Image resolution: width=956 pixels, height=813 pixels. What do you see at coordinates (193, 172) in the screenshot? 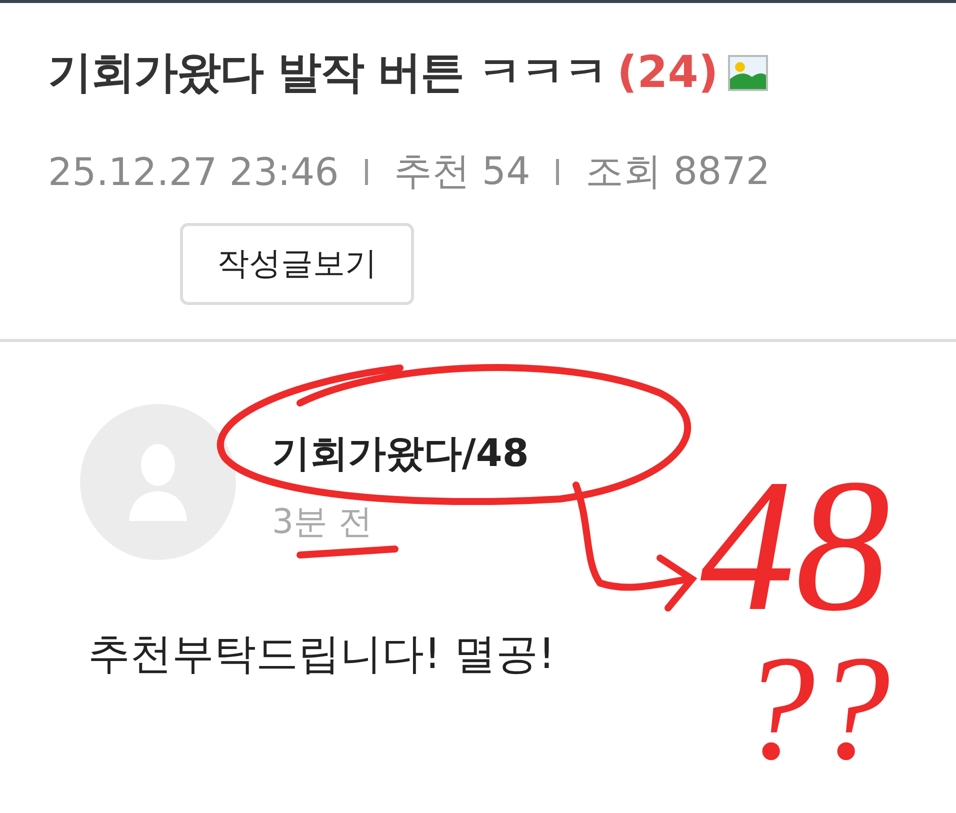
I see `post-meta: 25.12.27 23:46` at bounding box center [193, 172].